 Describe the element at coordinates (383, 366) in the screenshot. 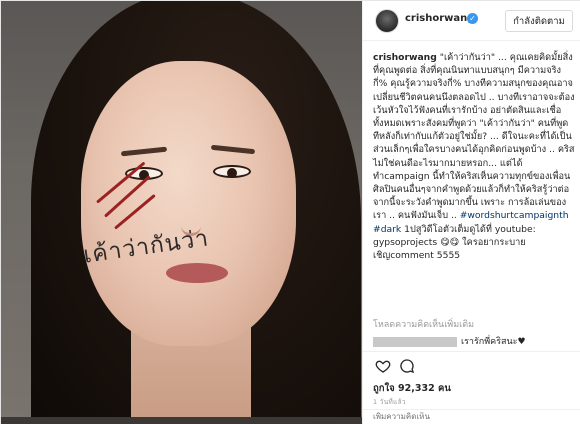

I see `heart-icon` at that location.